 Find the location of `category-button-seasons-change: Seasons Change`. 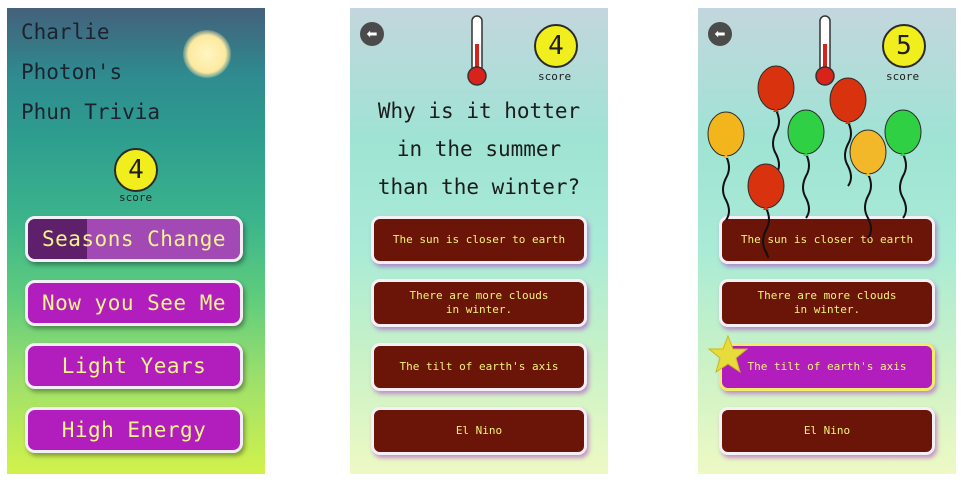

category-button-seasons-change: Seasons Change is located at coordinates (134, 239).